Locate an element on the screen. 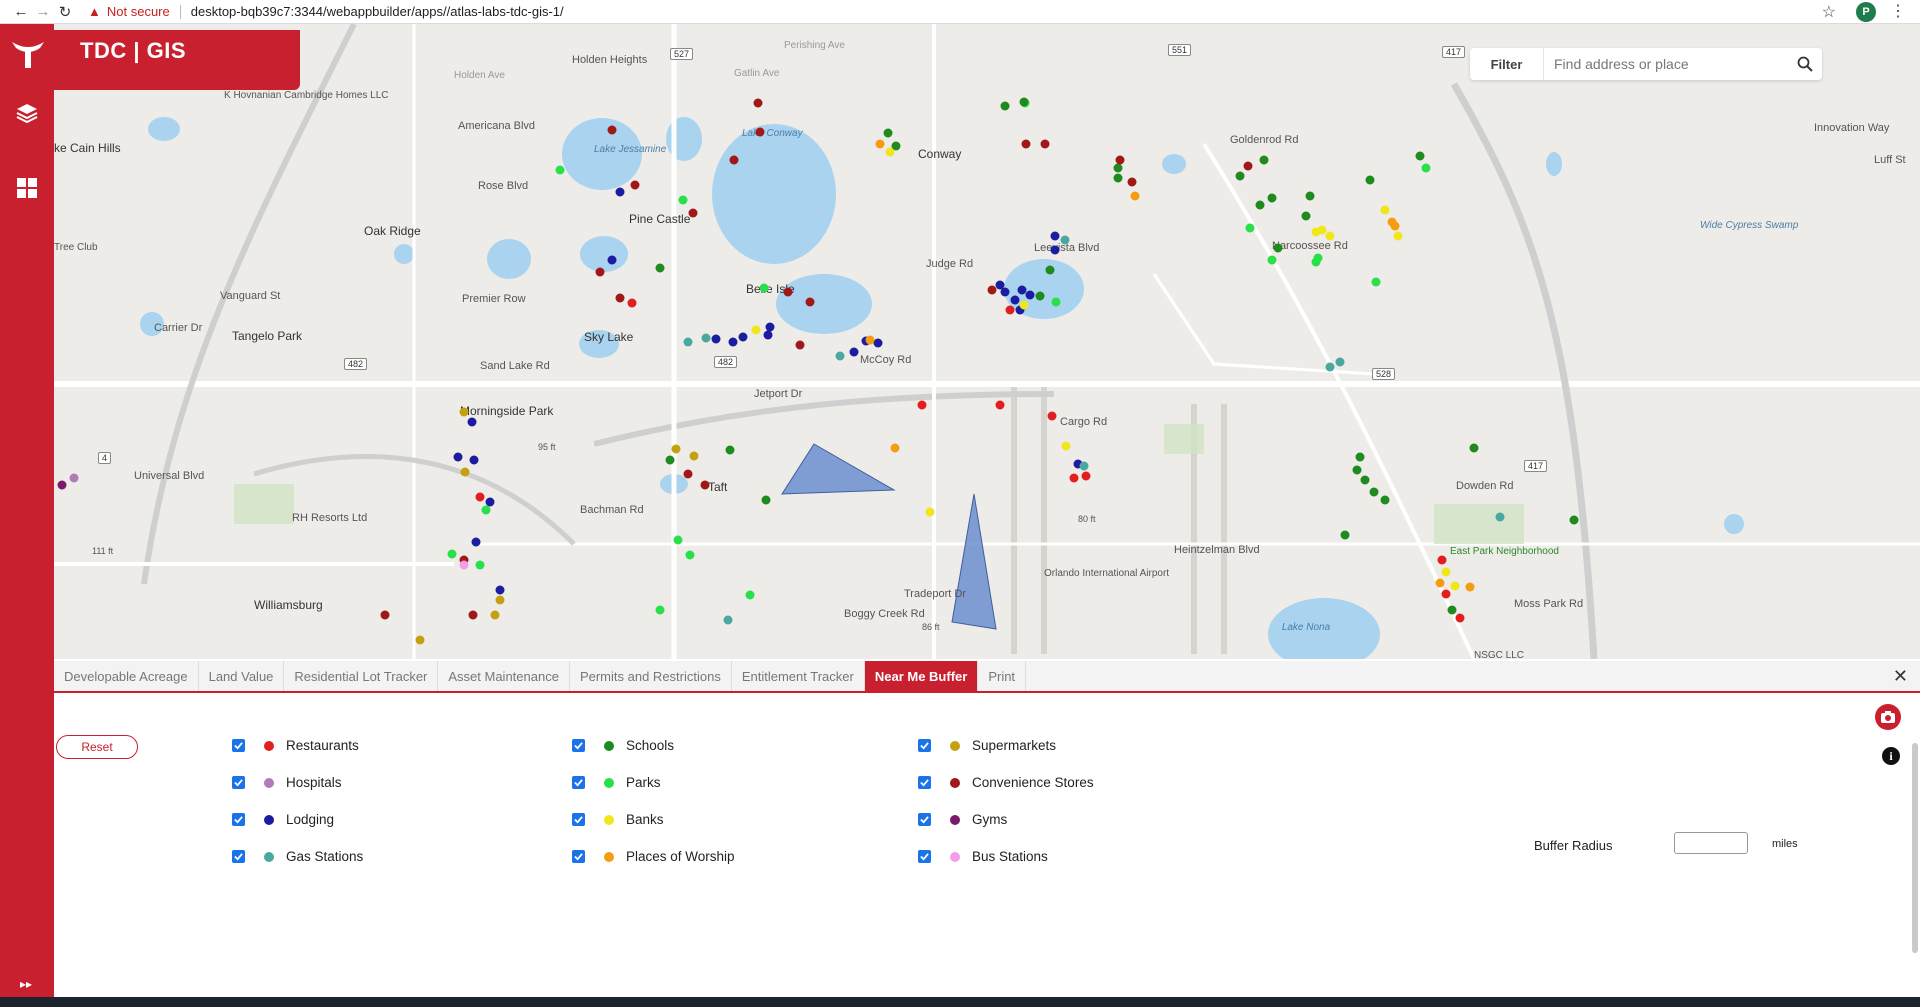  search-icon is located at coordinates (1805, 64).